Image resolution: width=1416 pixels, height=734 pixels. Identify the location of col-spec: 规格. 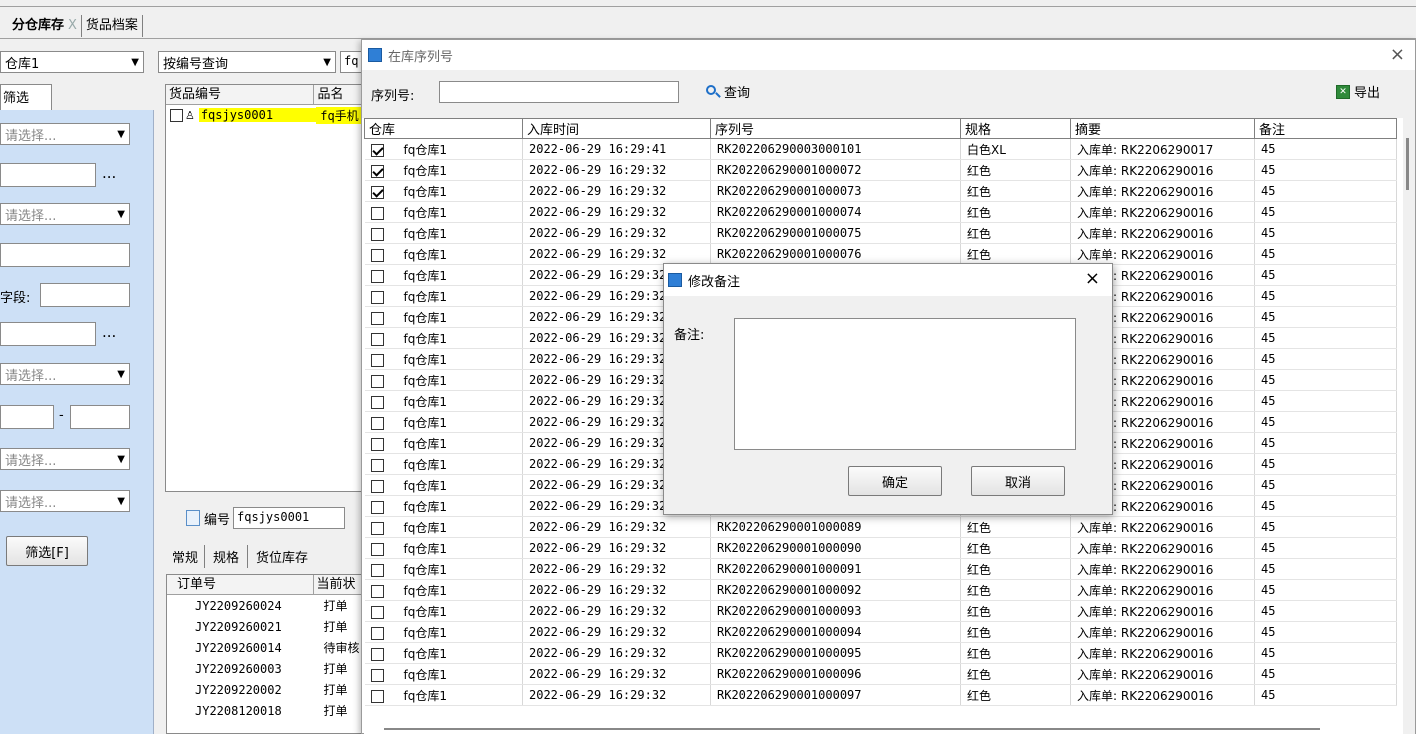
(1015, 128).